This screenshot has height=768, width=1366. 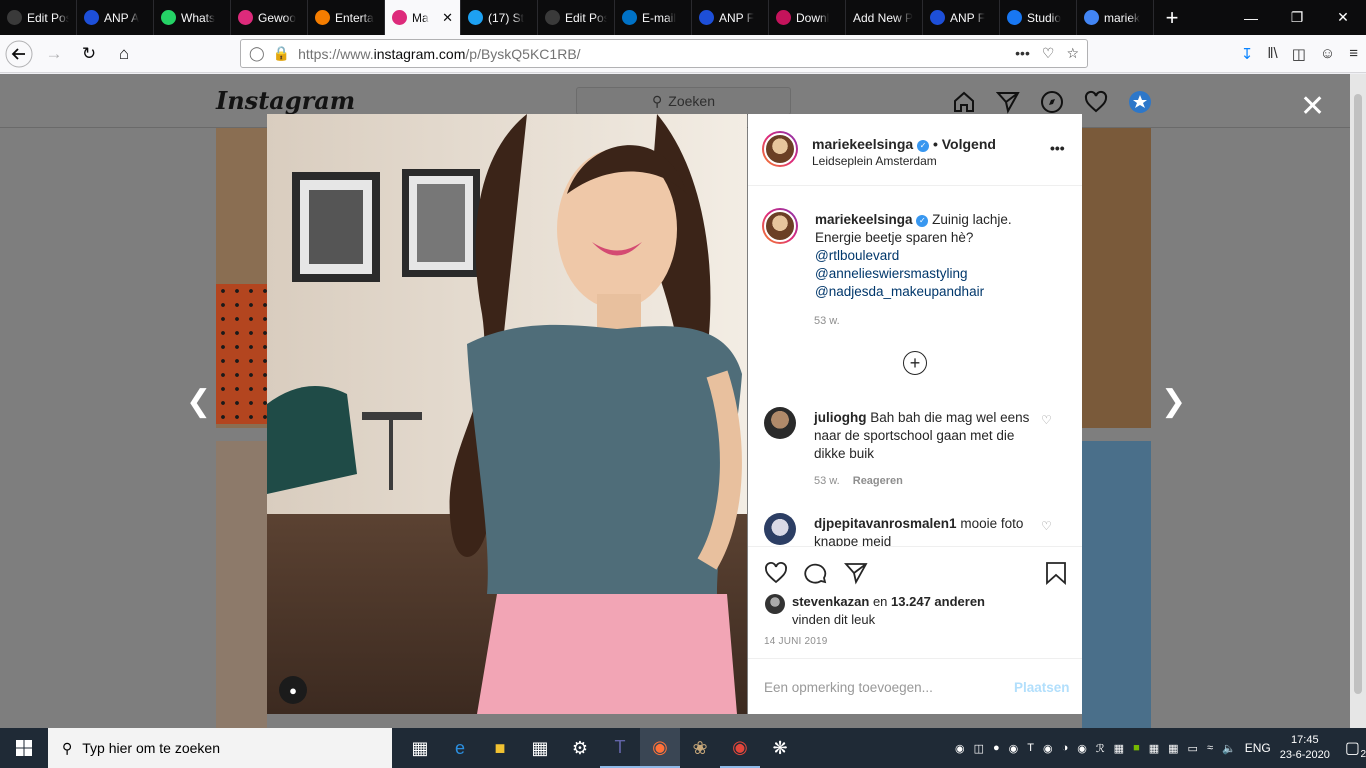 I want to click on firefox-icon: ◉, so click(x=660, y=748).